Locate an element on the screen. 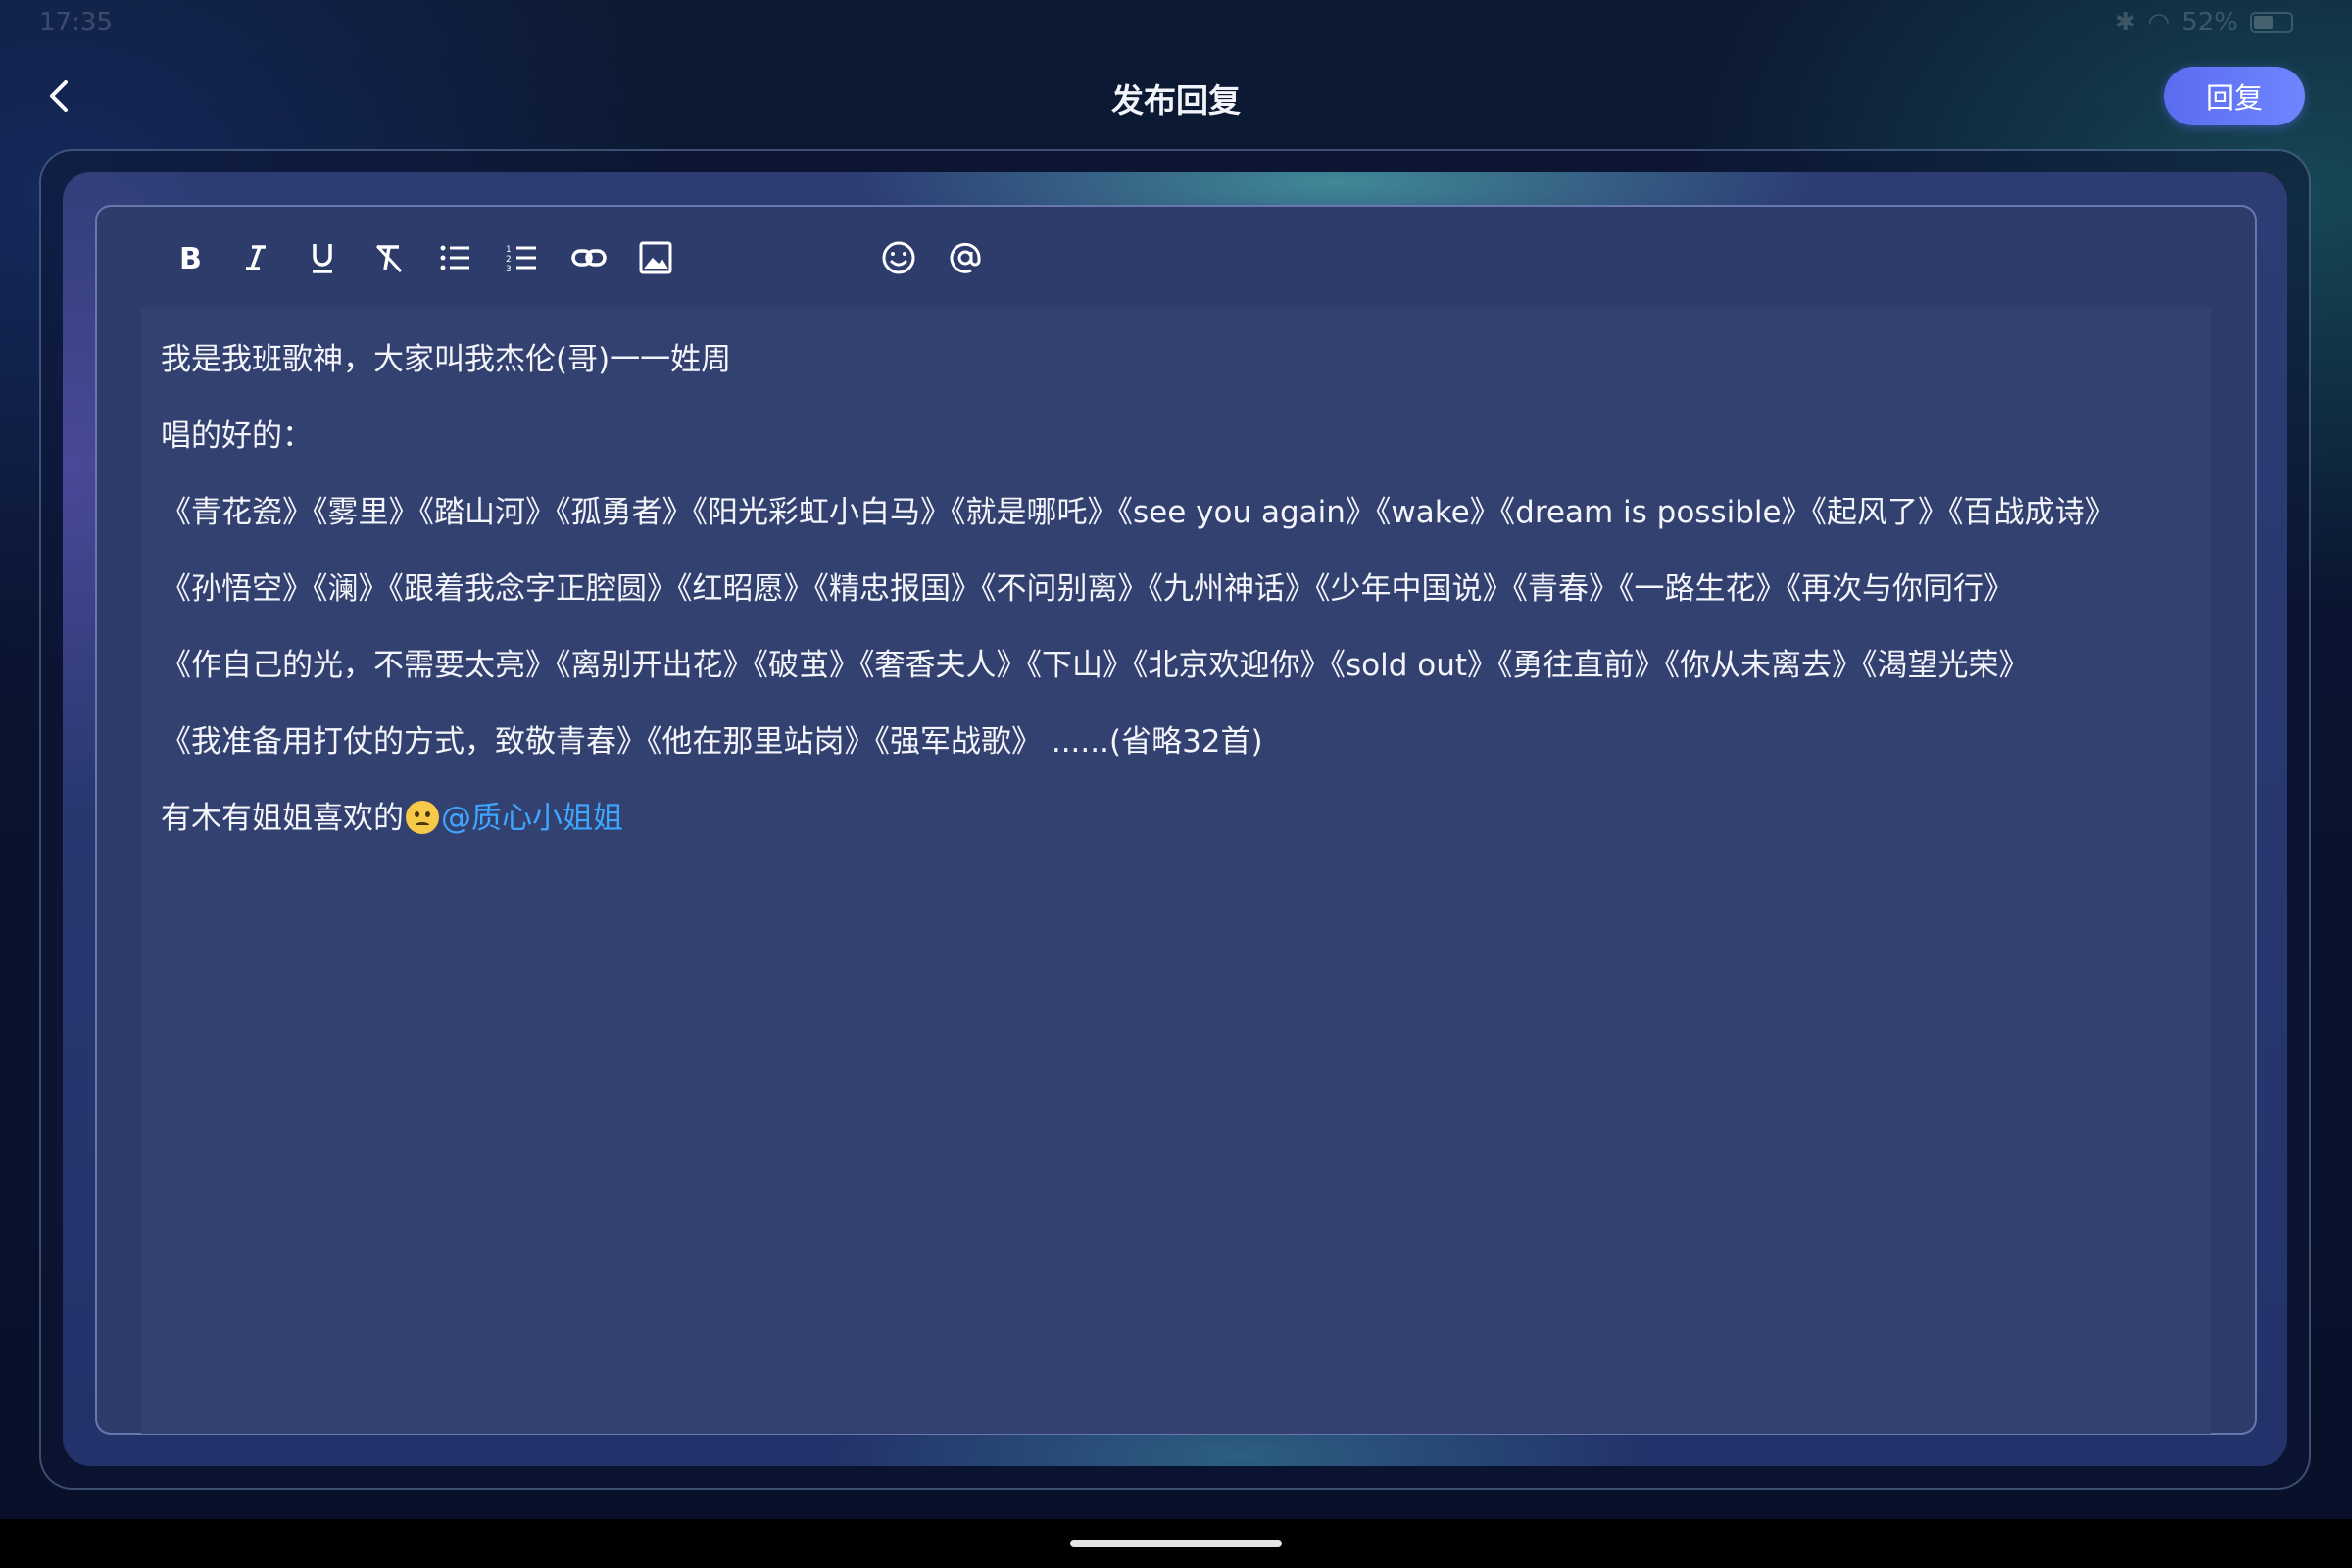 This screenshot has width=2352, height=1568. editor-line-1: 我是我班歌神，大家叫我杰伦(哥)一一姓周 is located at coordinates (446, 359).